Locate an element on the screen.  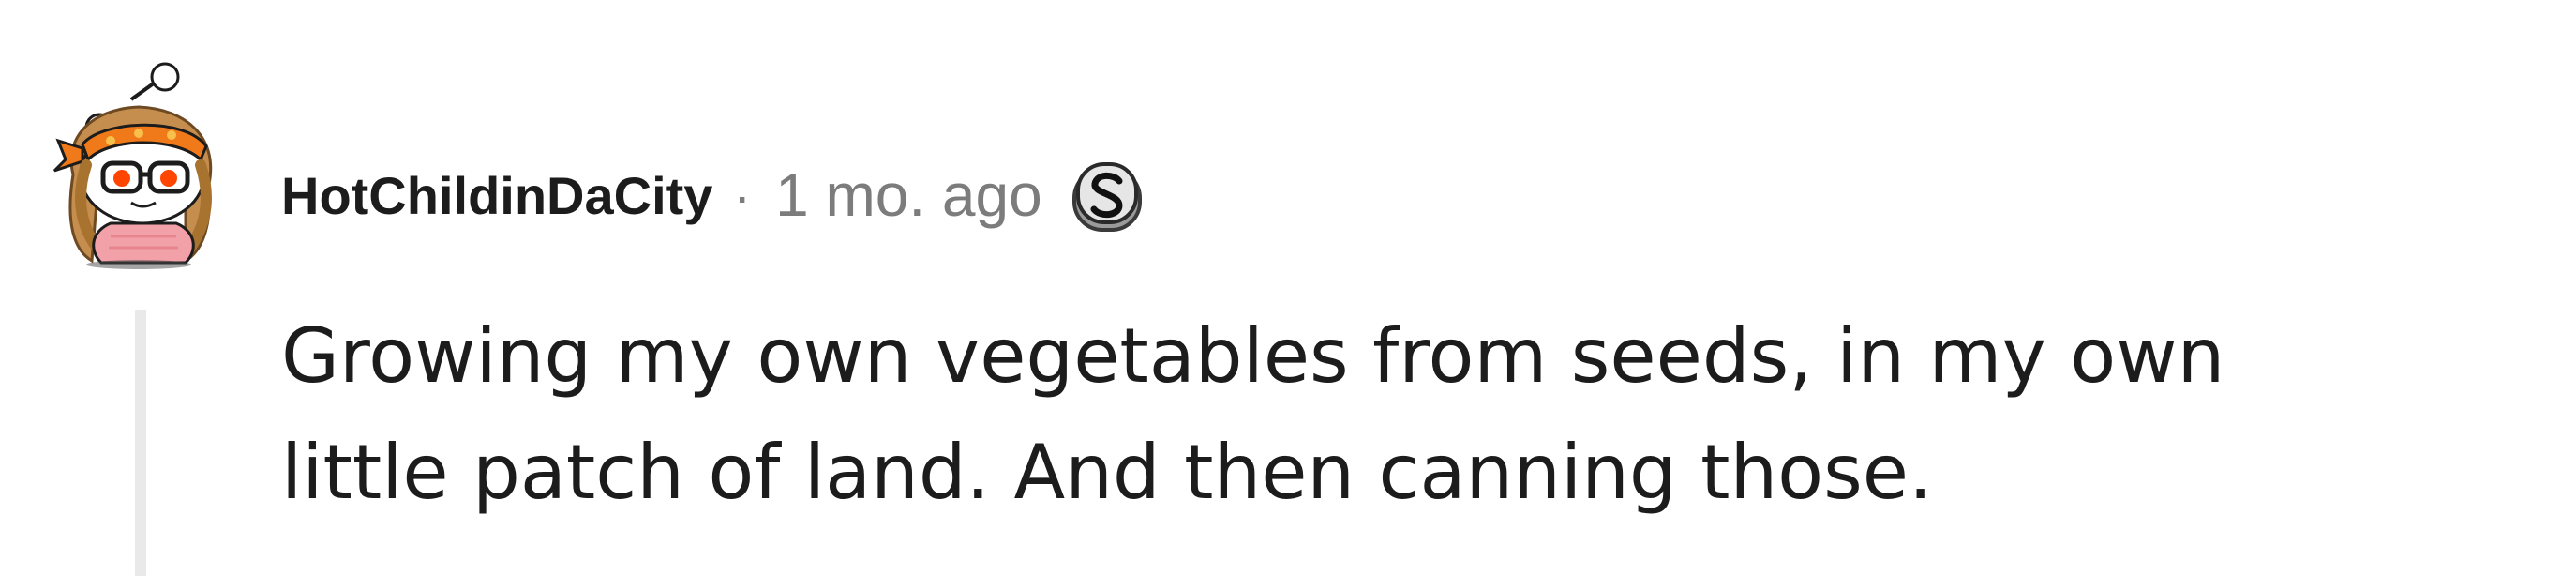
author-username: HotChildinDaCity is located at coordinates (496, 195).